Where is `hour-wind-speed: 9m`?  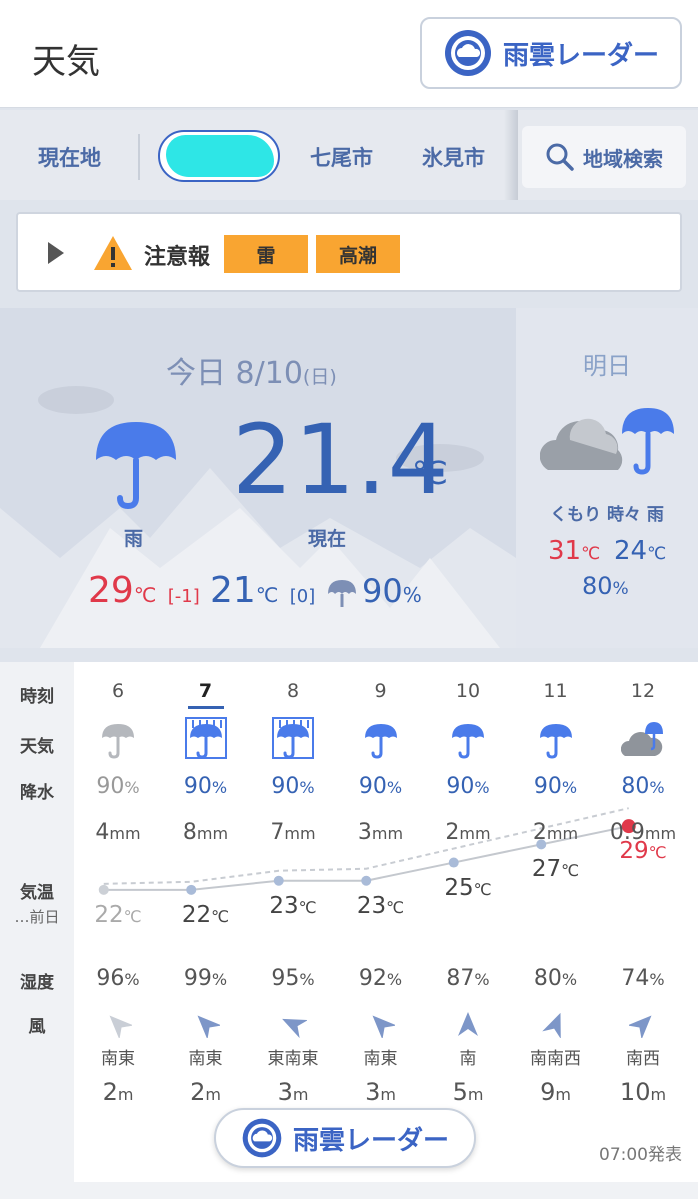 hour-wind-speed: 9m is located at coordinates (555, 1092).